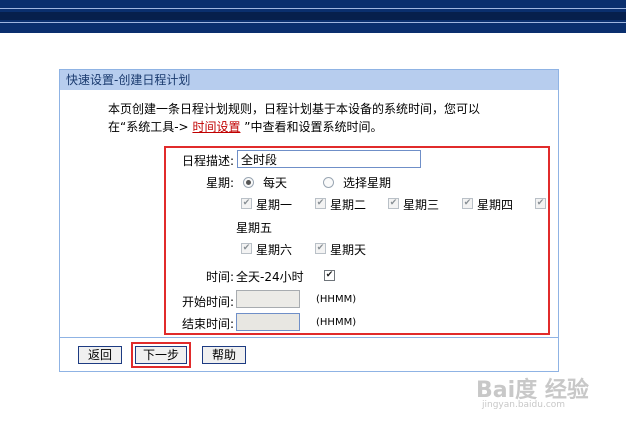 This screenshot has width=626, height=432. I want to click on select-week-radio, so click(328, 182).